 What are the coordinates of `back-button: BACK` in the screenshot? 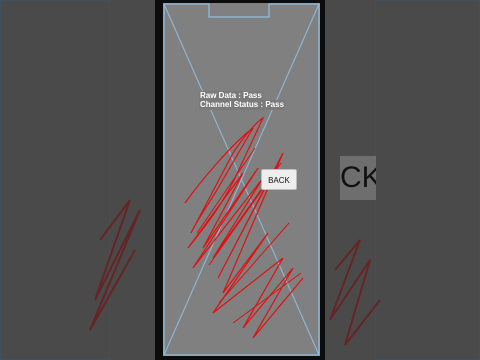 It's located at (279, 179).